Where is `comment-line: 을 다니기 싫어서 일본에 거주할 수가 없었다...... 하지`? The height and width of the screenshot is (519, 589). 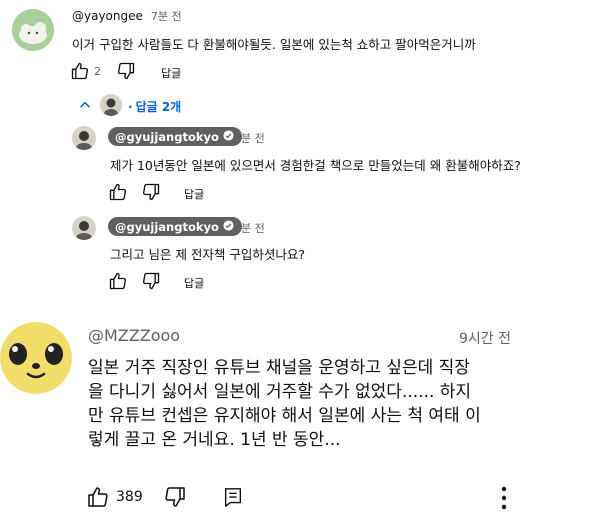
comment-line: 을 다니기 싫어서 일본에 거주할 수가 없었다...... 하지 is located at coordinates (280, 392).